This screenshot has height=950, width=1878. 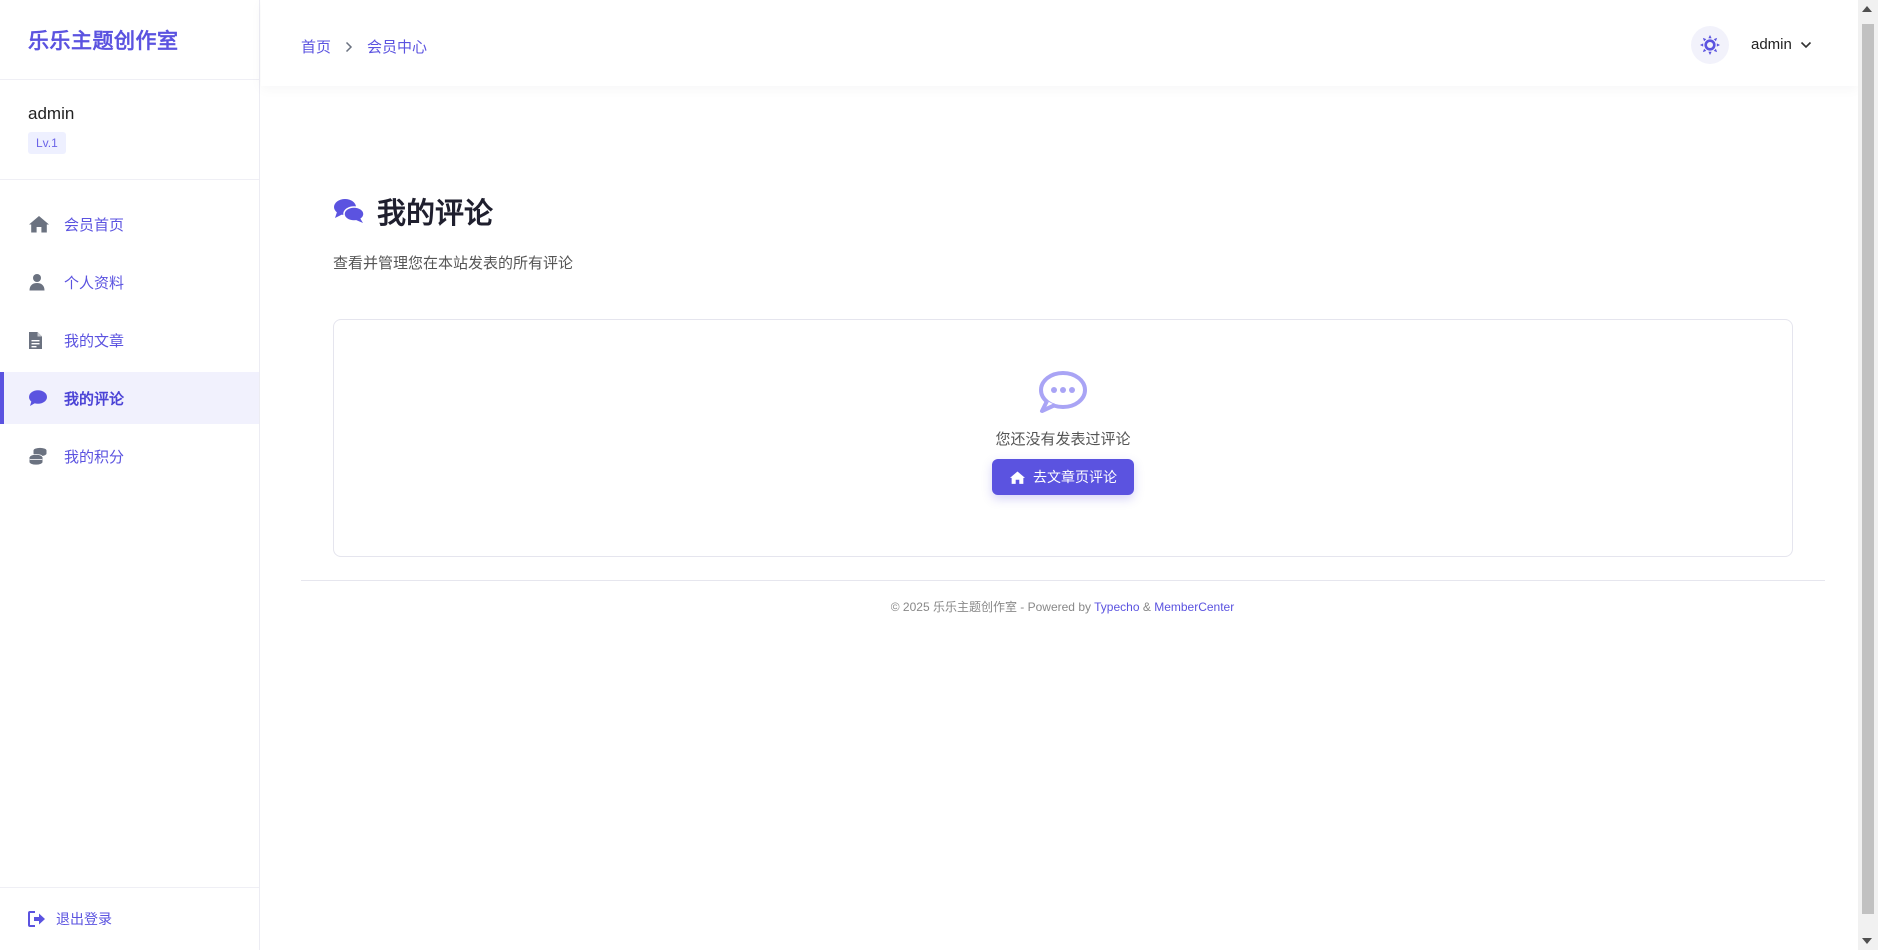 I want to click on level-badge: Lv.1, so click(x=47, y=143).